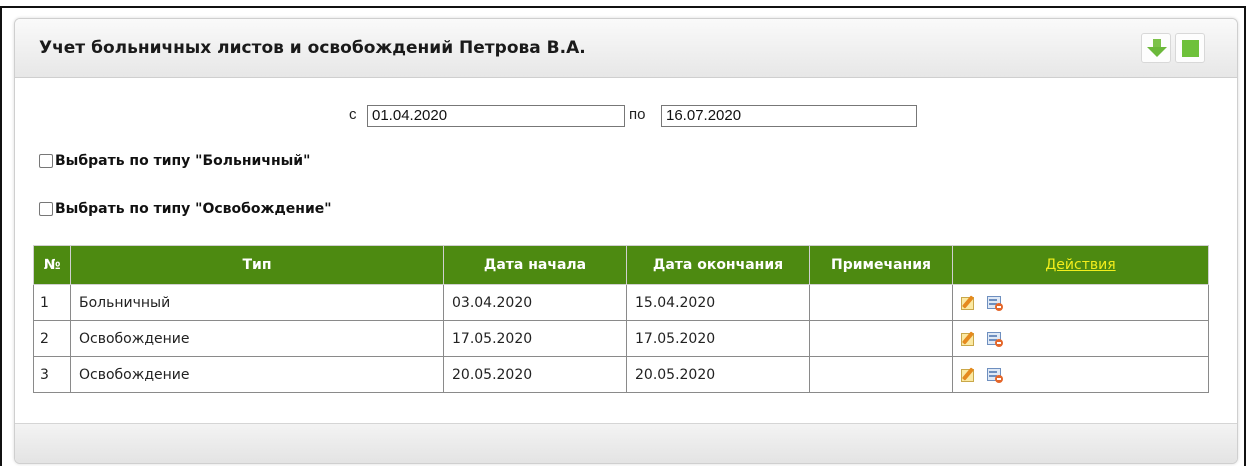  I want to click on col-number: №, so click(52, 265).